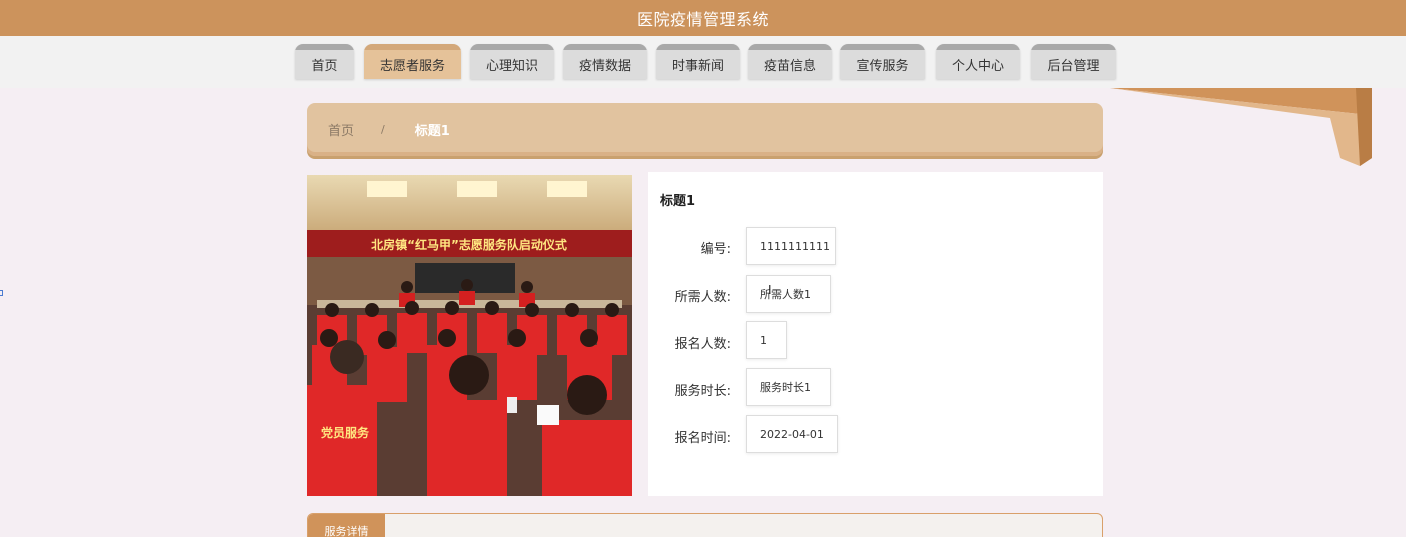  Describe the element at coordinates (432, 131) in the screenshot. I see `breadcrumb-current: 标题1` at that location.